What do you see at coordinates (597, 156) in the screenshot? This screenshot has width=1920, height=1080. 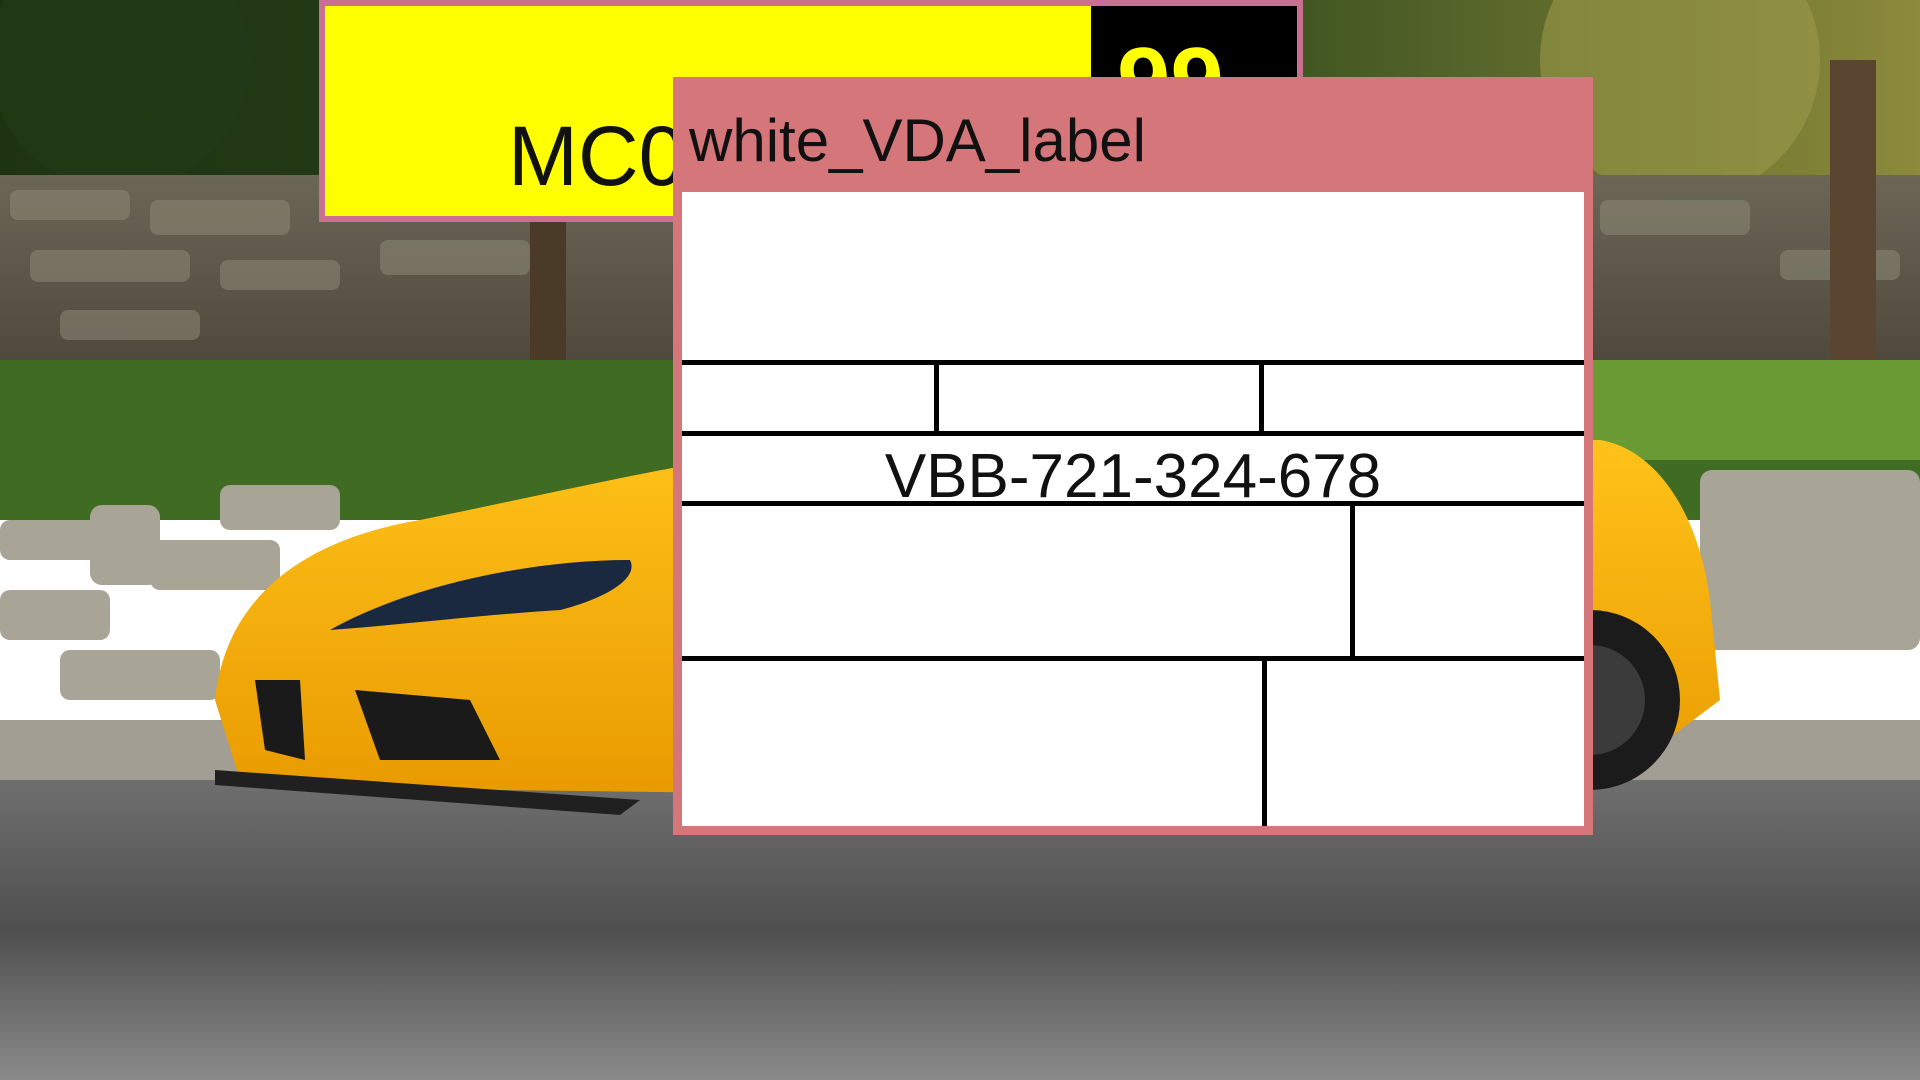 I see `yellow-label-code: MC0` at bounding box center [597, 156].